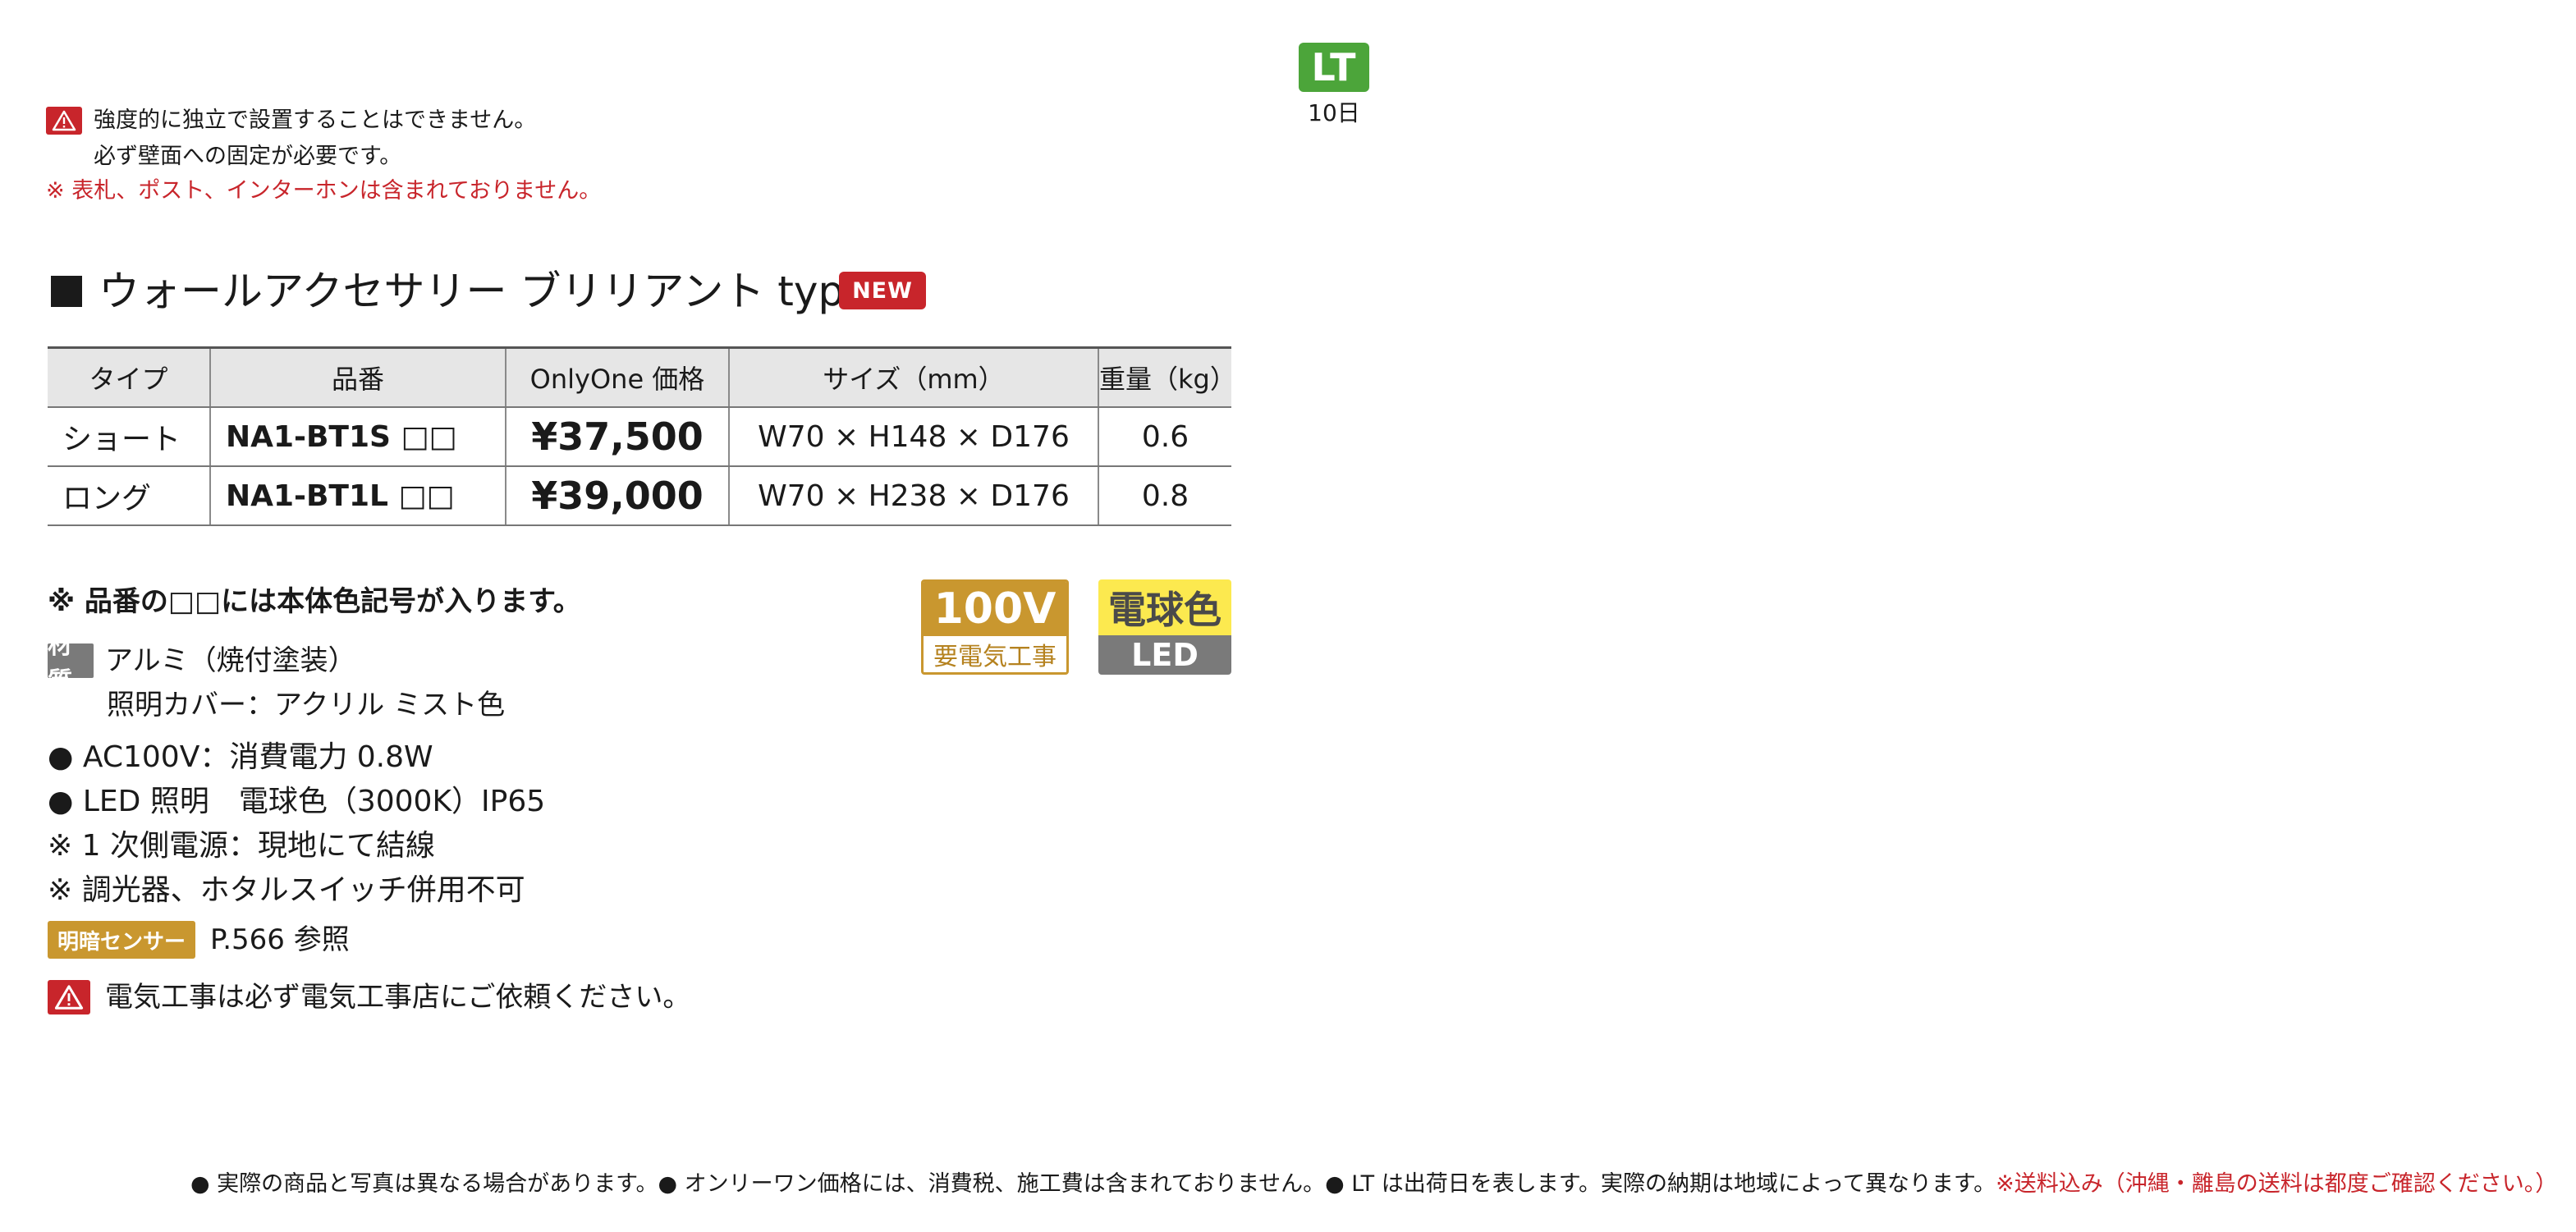 The image size is (2576, 1232). What do you see at coordinates (1164, 607) in the screenshot?
I see `light-color-label: 電球色` at bounding box center [1164, 607].